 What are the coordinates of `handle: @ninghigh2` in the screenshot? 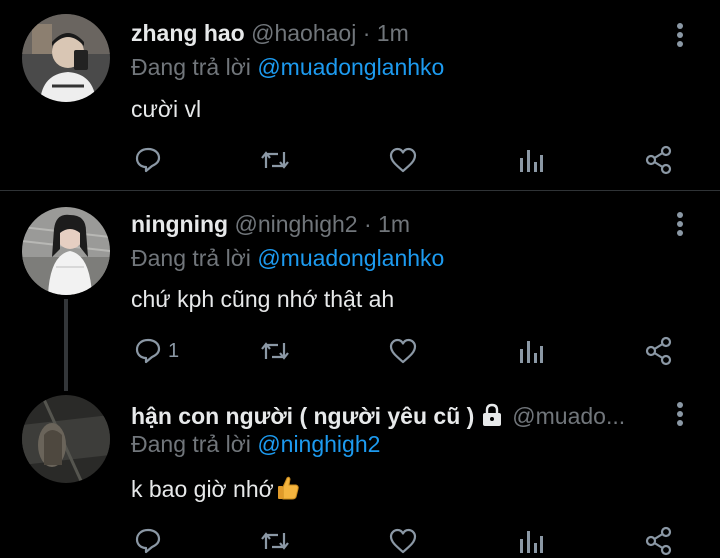 It's located at (295, 224).